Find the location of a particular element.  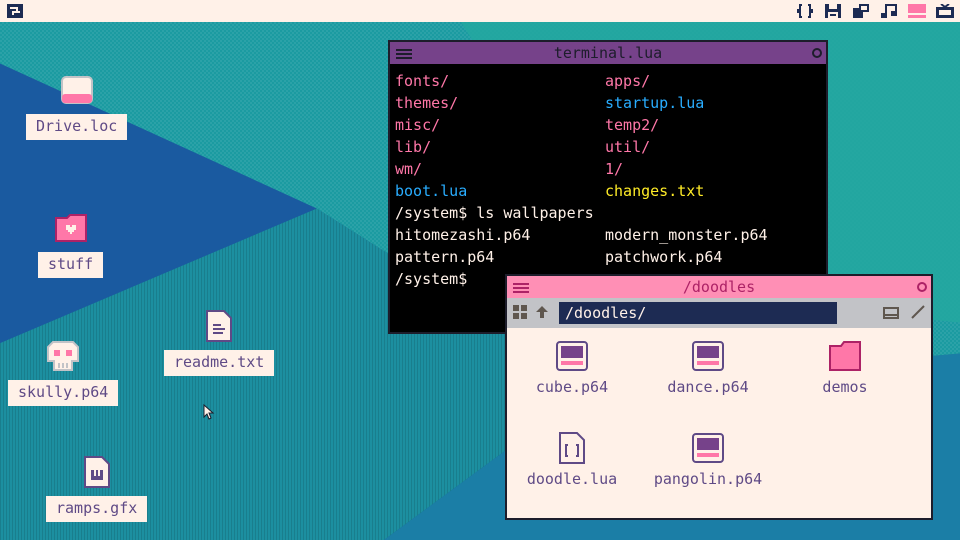

terminal-line: fonts/apps/ is located at coordinates (608, 81).